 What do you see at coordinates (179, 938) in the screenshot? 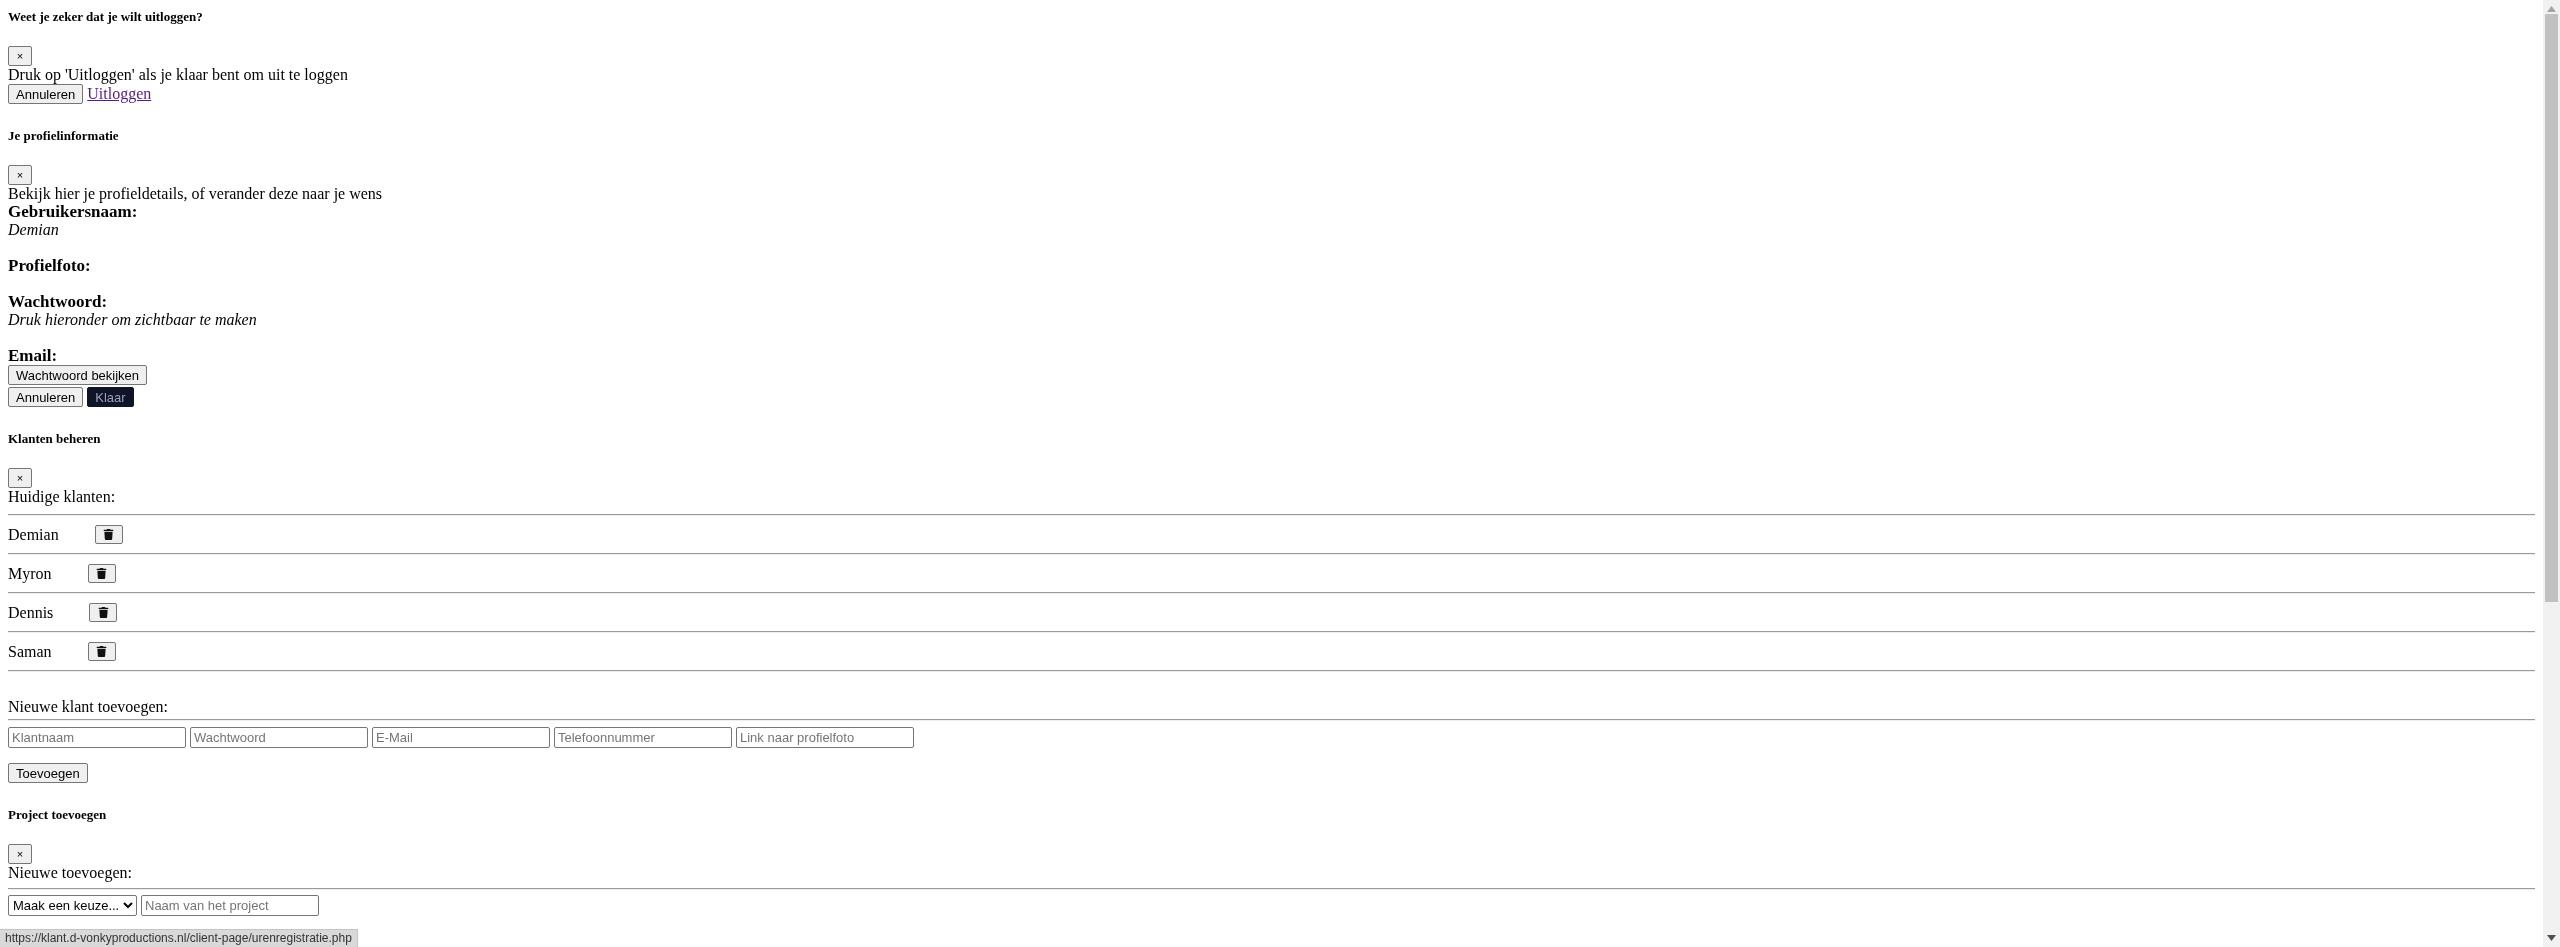
I see `status-url: https://klant.d-vonkyproductions.nl/client-page/urenregistratie.php` at bounding box center [179, 938].